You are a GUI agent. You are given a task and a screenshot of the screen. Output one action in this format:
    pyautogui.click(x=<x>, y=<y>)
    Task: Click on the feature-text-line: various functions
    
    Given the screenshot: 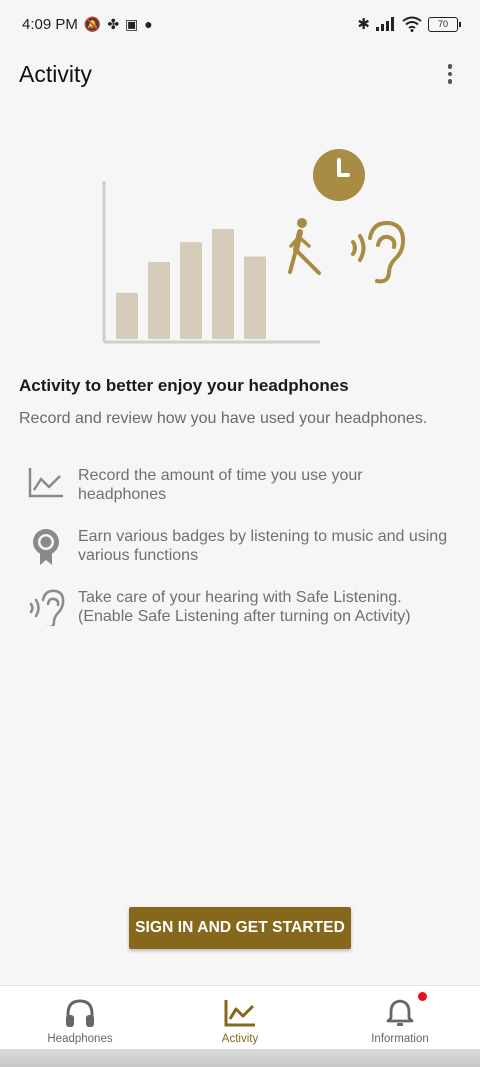 What is the action you would take?
    pyautogui.click(x=138, y=555)
    